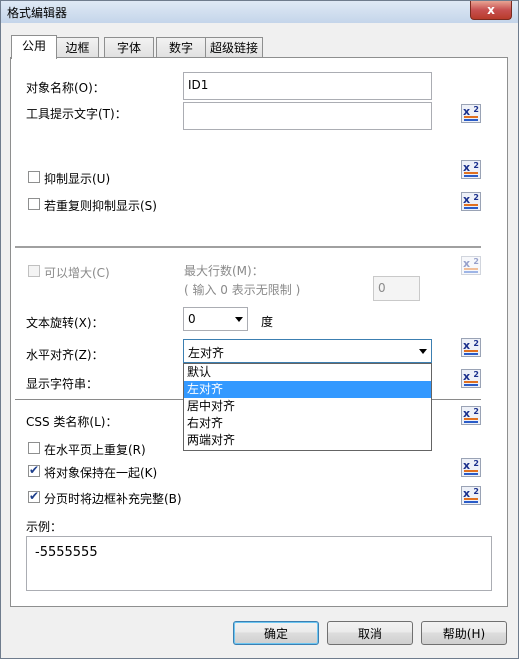 Image resolution: width=519 pixels, height=659 pixels. Describe the element at coordinates (259, 12) in the screenshot. I see `title-bar: 格式编辑器 x` at that location.